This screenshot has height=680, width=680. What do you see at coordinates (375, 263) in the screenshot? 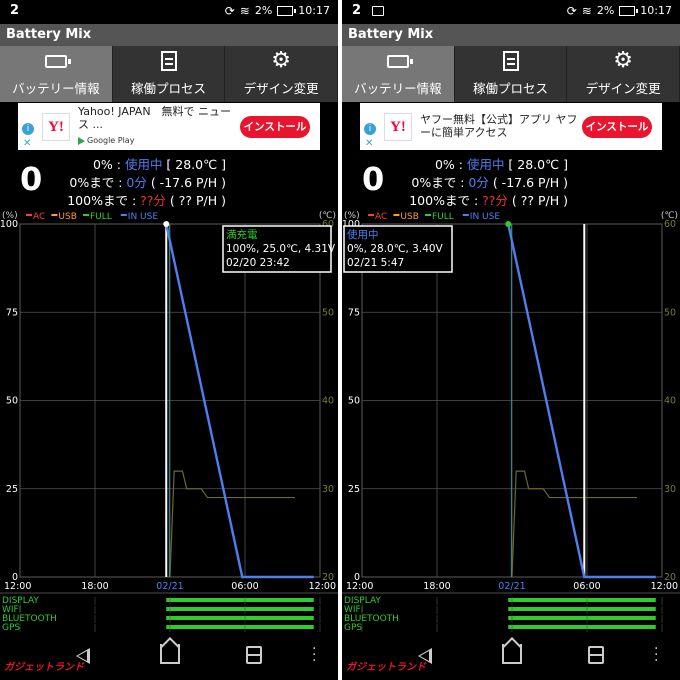
I see `tooltip-time: 02/21 5:47` at bounding box center [375, 263].